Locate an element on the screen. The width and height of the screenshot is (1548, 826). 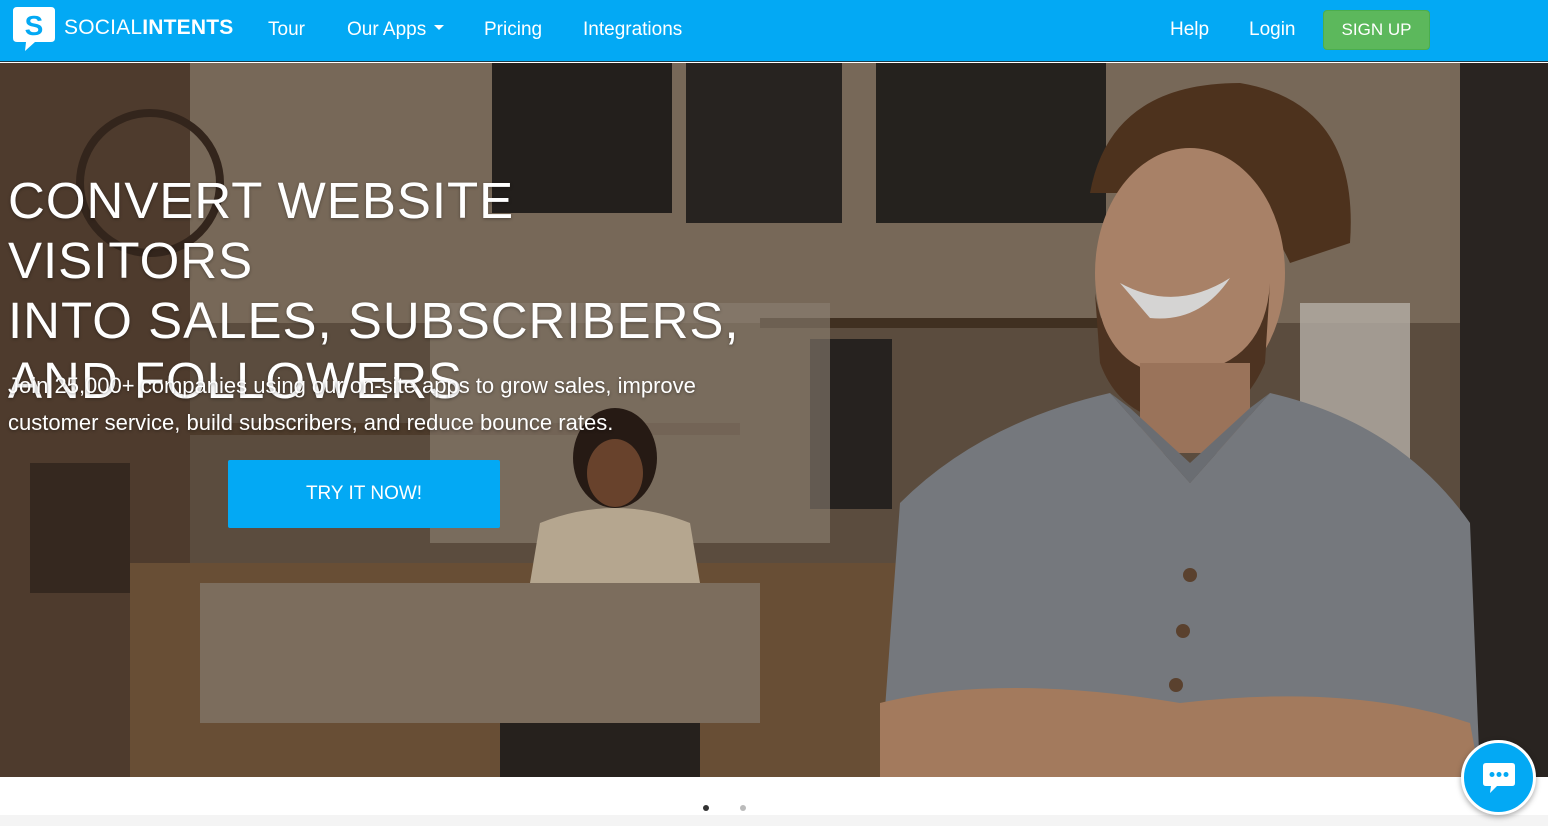
brand-logo-link: S SOCIALINTENTS is located at coordinates (122, 28).